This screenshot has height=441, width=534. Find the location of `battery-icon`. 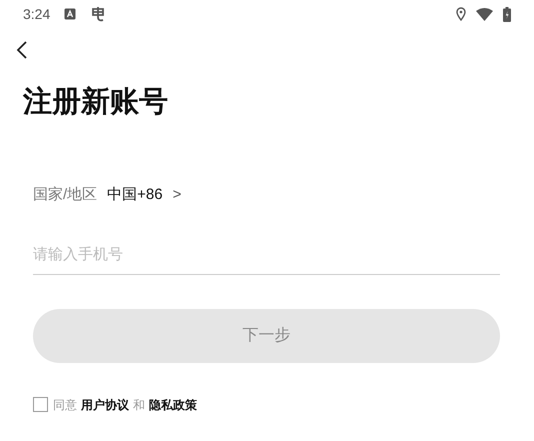

battery-icon is located at coordinates (507, 14).